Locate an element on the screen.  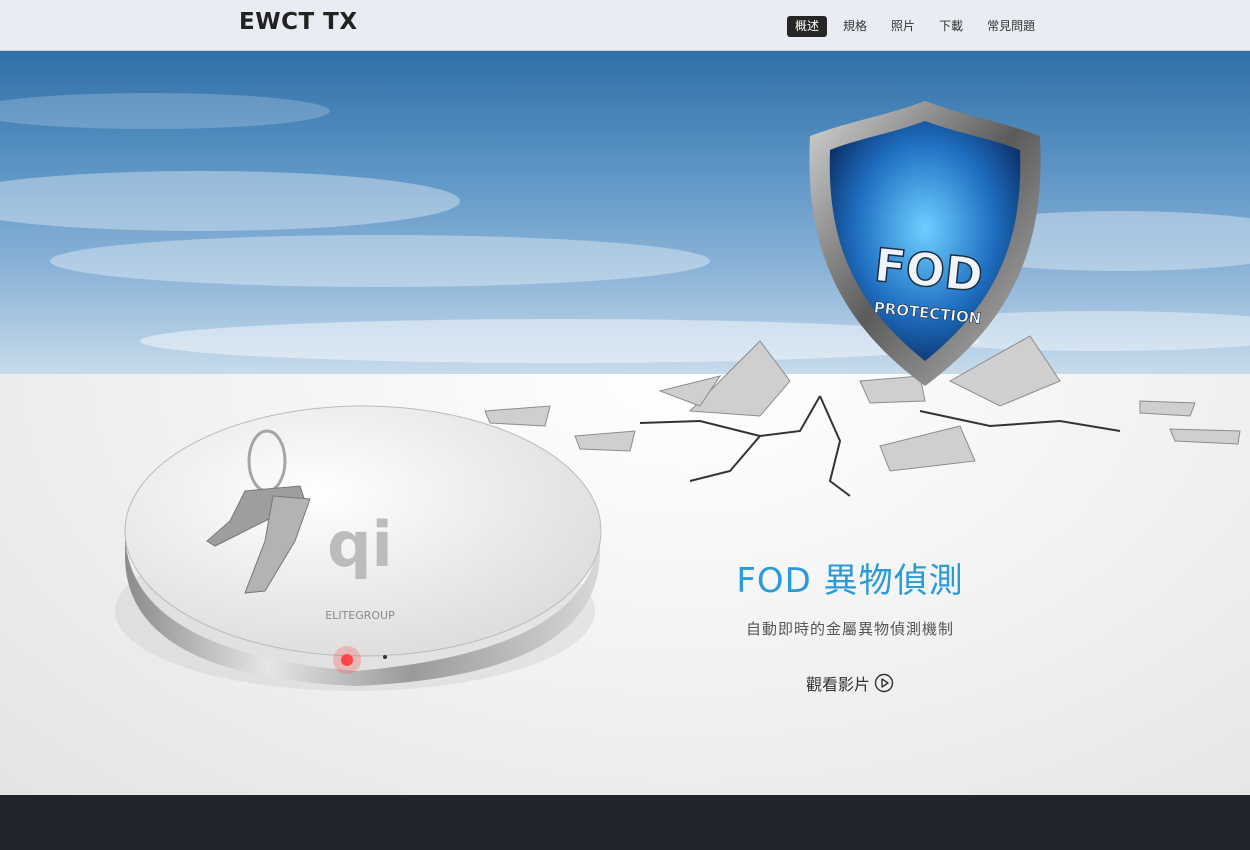
play-circle-icon is located at coordinates (884, 683).